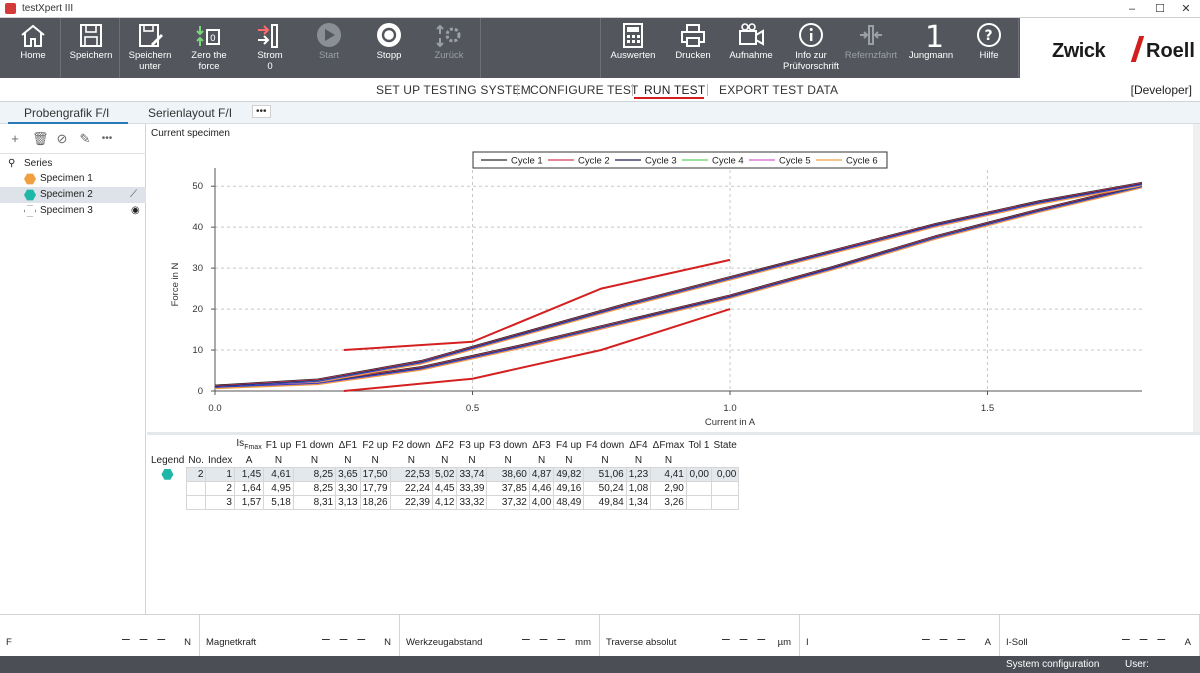 The image size is (1200, 673). What do you see at coordinates (700, 636) in the screenshot?
I see `status-cell-4: Traverse absolut – – – µm` at bounding box center [700, 636].